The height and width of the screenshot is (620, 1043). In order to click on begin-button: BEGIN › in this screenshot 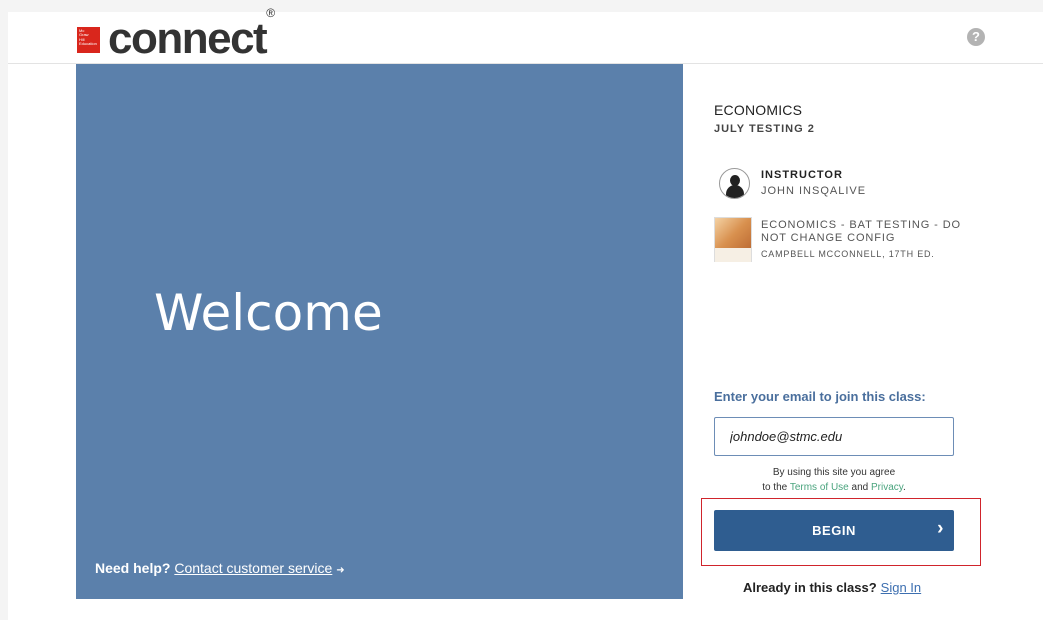, I will do `click(834, 530)`.